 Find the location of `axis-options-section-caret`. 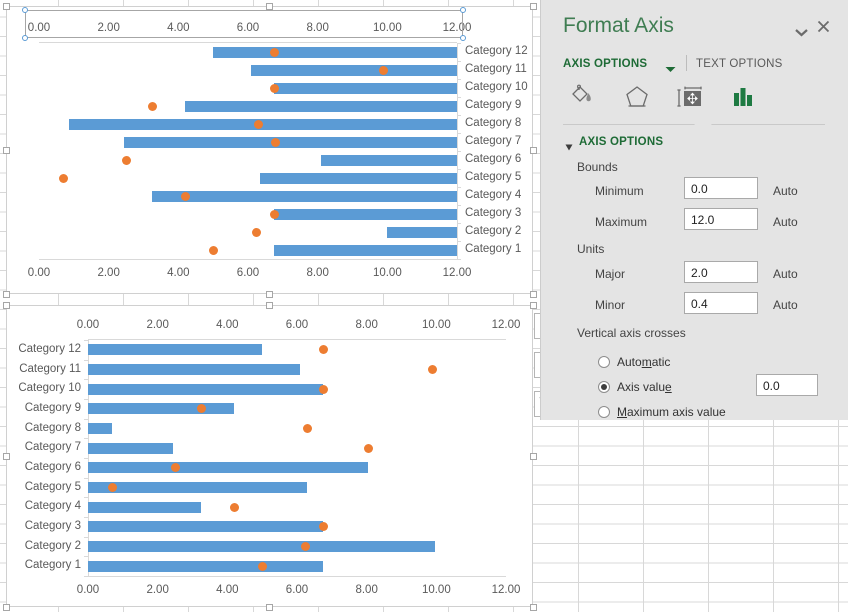

axis-options-section-caret is located at coordinates (569, 148).